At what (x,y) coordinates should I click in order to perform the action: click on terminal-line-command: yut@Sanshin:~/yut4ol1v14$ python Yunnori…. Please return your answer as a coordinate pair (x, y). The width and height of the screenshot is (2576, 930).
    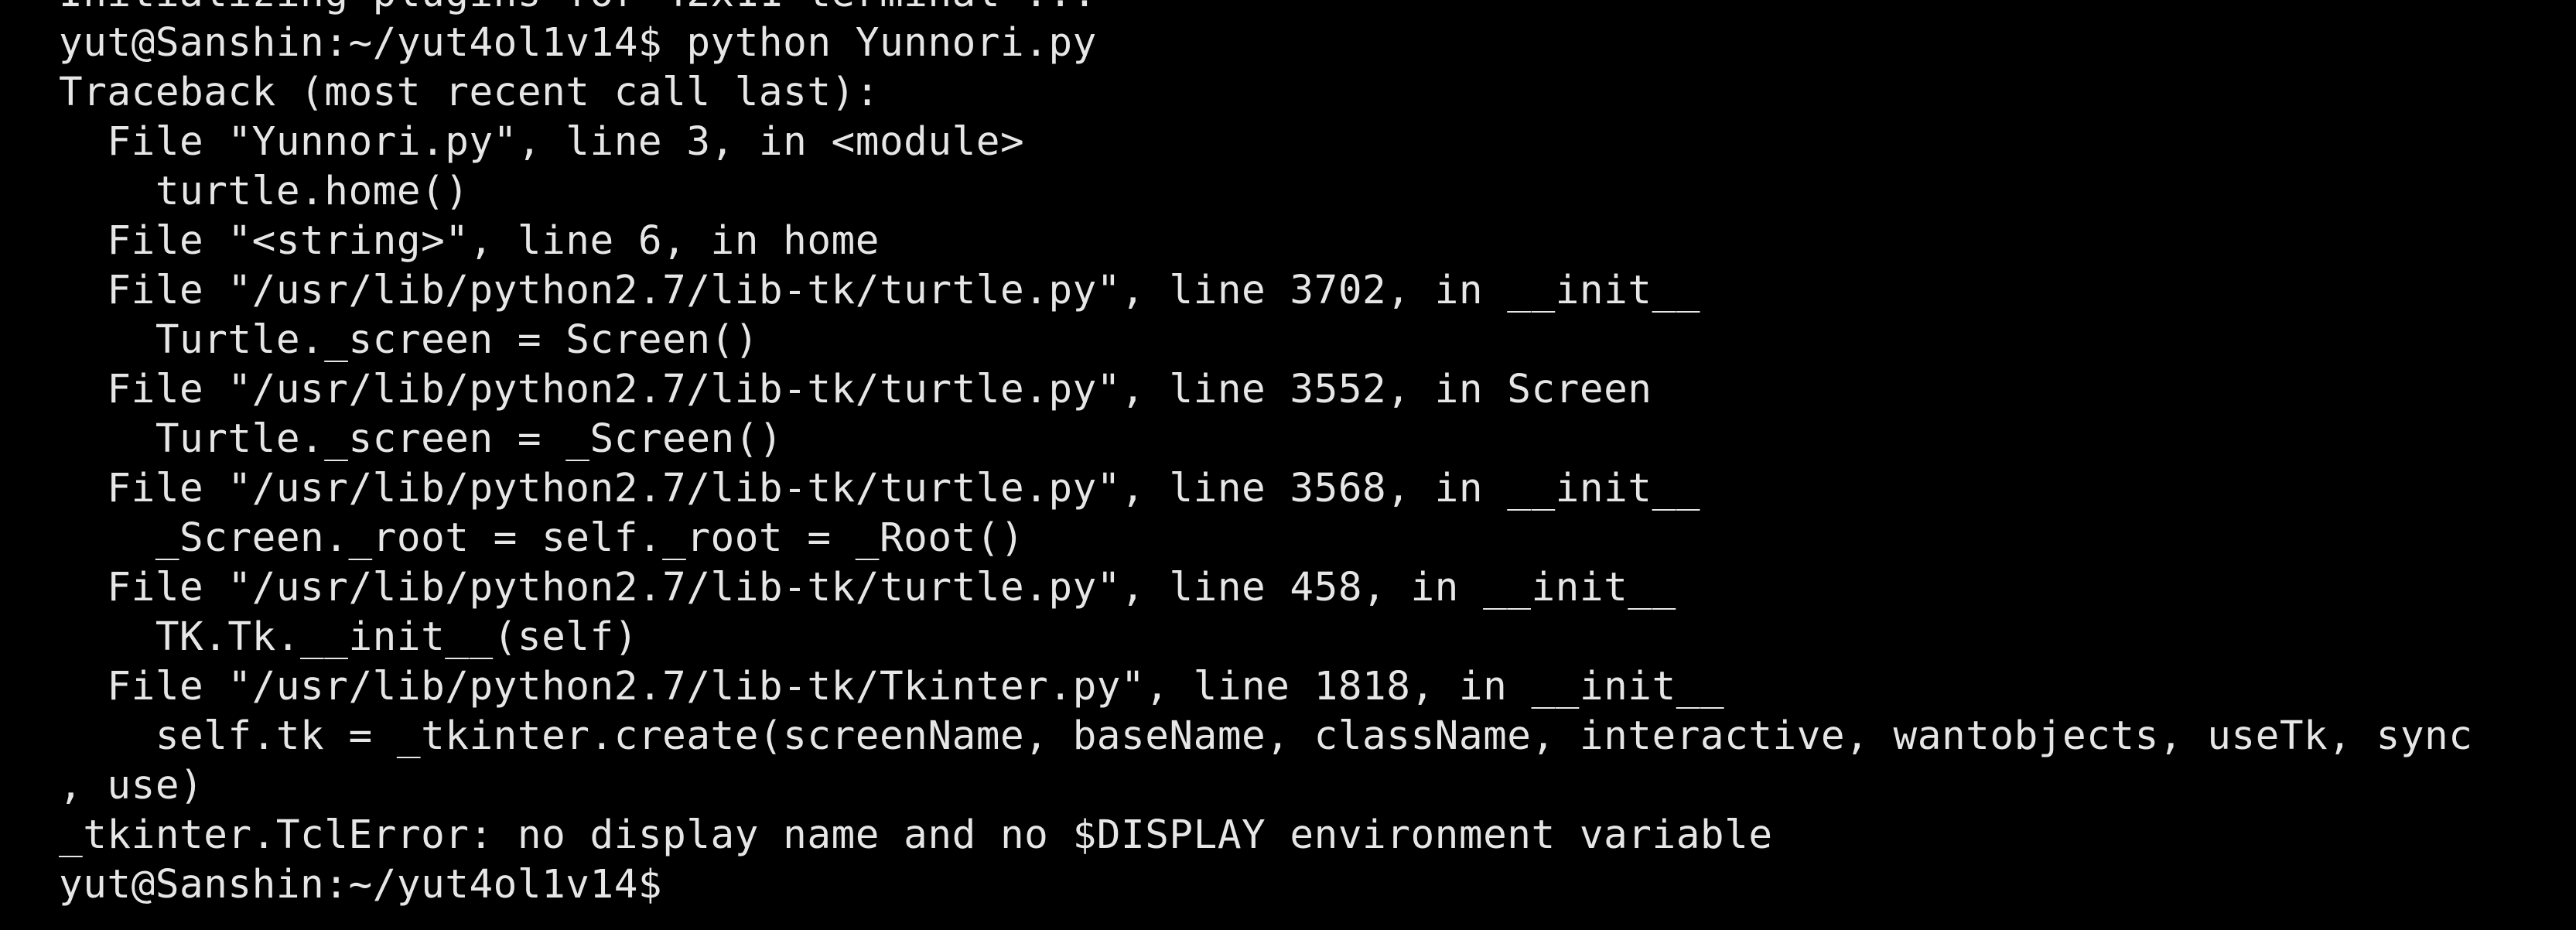
    Looking at the image, I should click on (578, 43).